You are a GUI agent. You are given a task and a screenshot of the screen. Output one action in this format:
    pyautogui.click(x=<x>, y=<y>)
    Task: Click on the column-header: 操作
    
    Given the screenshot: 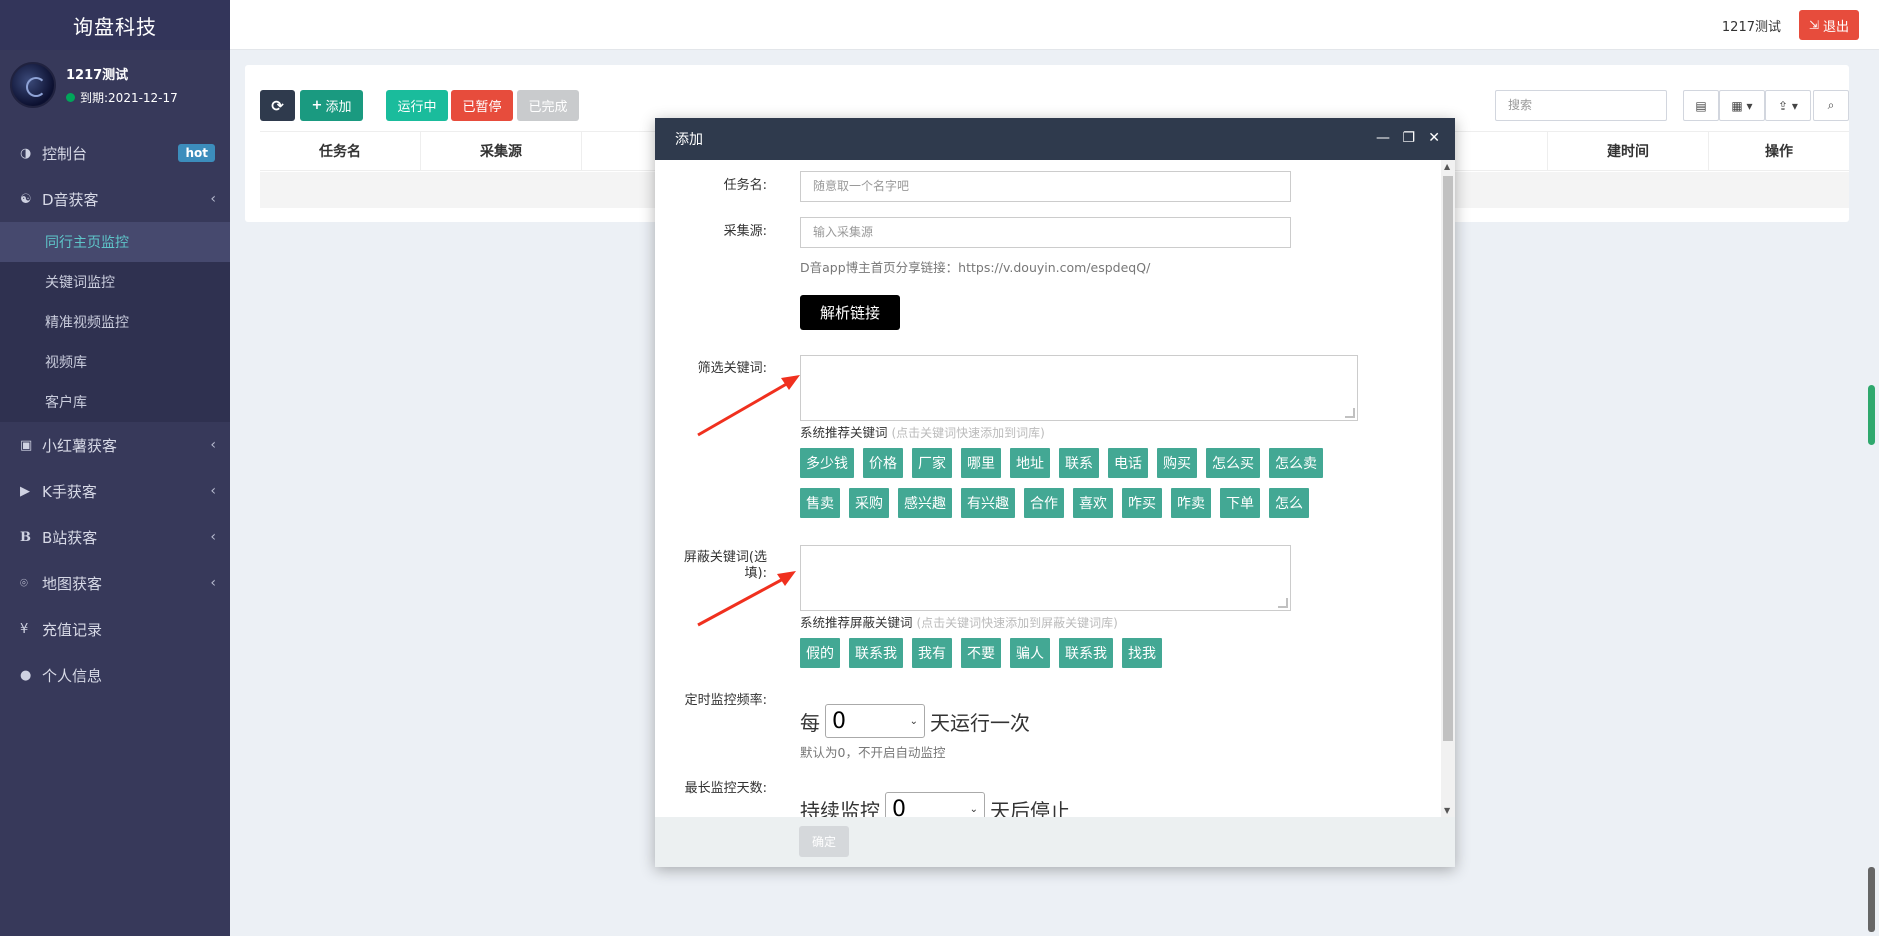 What is the action you would take?
    pyautogui.click(x=1779, y=151)
    